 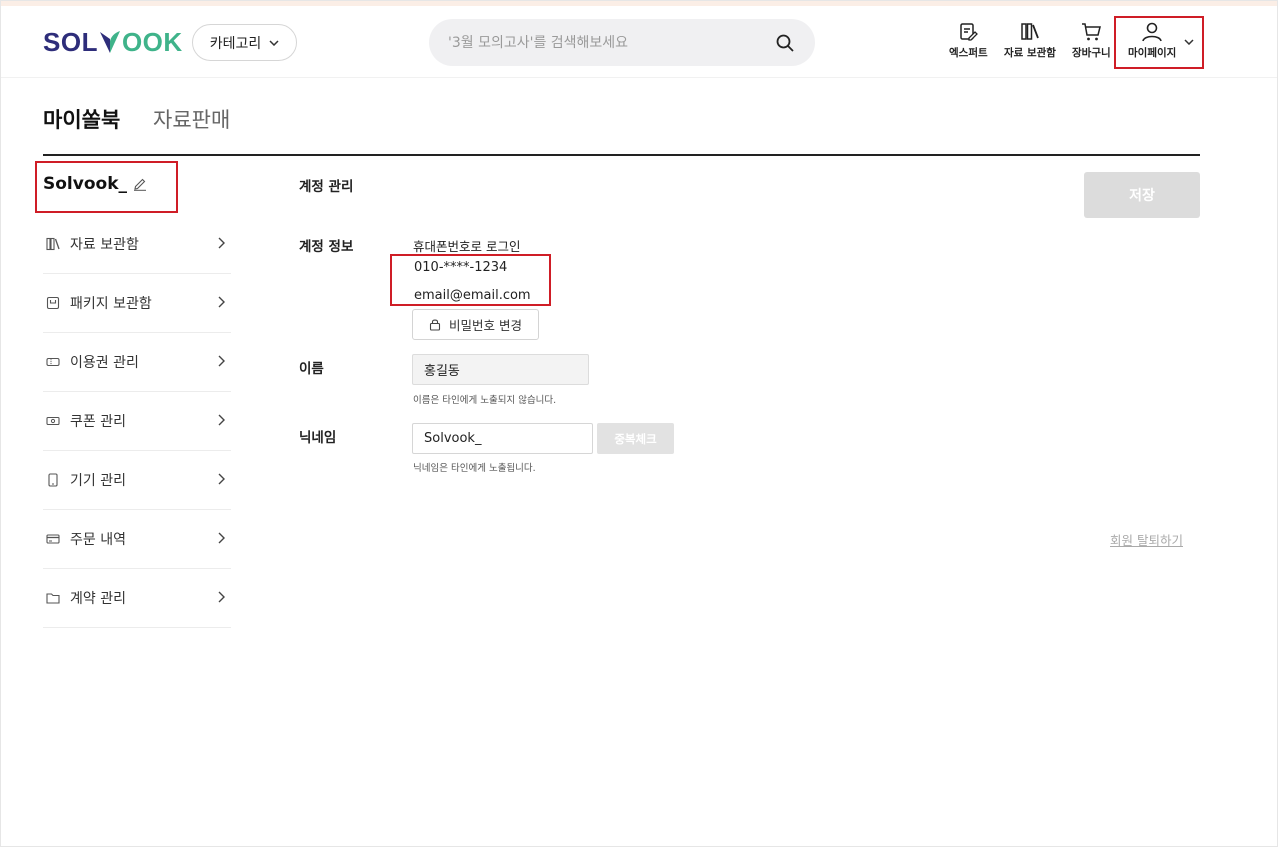 What do you see at coordinates (969, 32) in the screenshot?
I see `expert-icon` at bounding box center [969, 32].